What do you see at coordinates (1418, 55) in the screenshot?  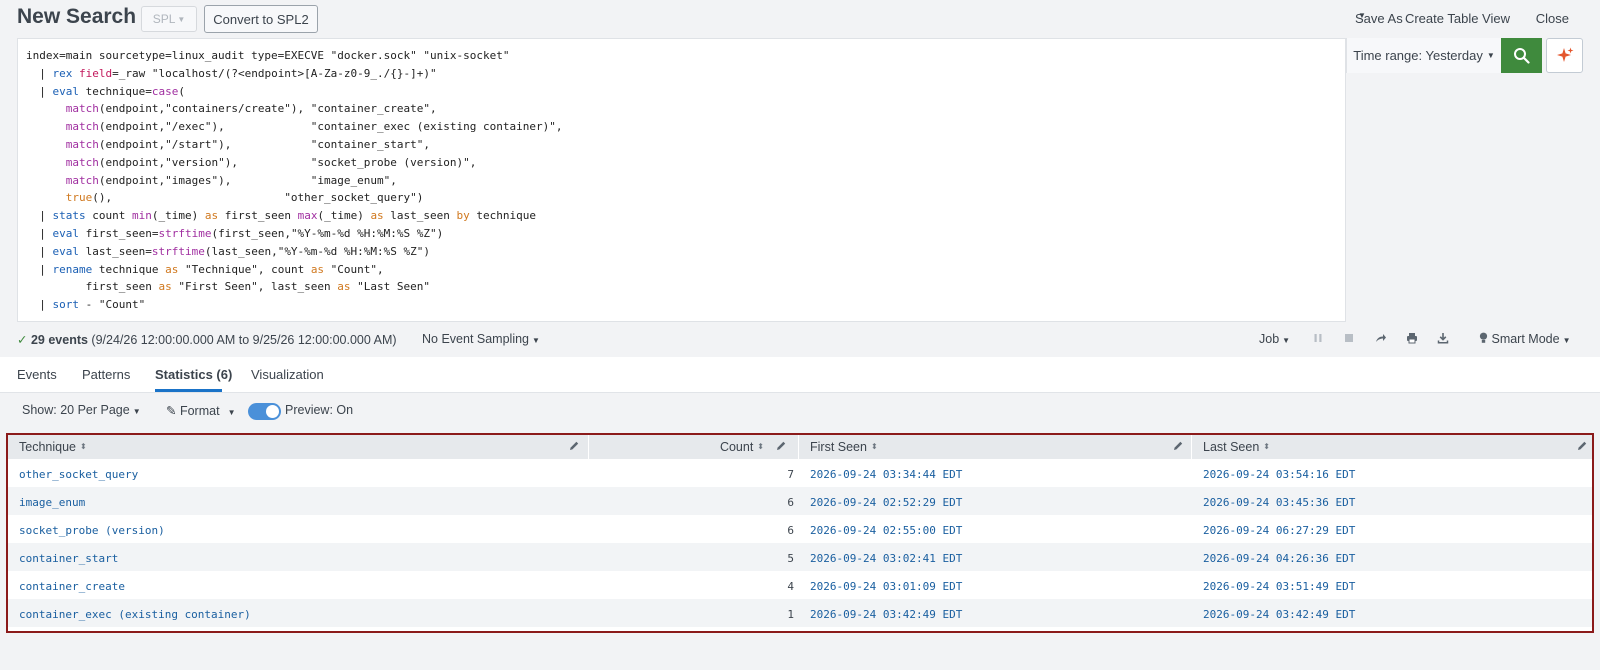 I see `time-range-label: Time range: Yesterday` at bounding box center [1418, 55].